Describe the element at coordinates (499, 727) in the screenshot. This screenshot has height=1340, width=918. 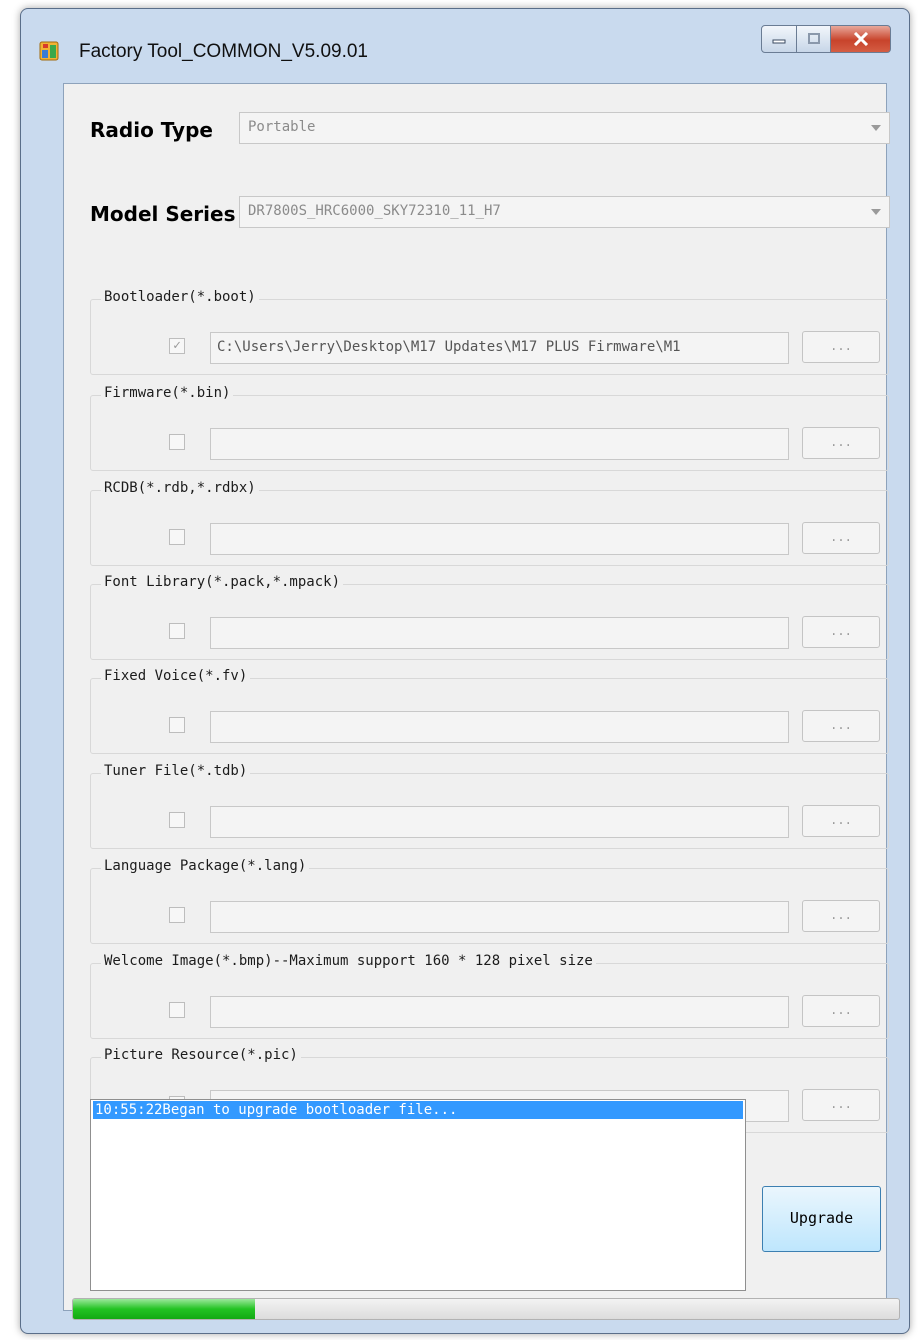
I see `fixed-voice-path-field` at that location.